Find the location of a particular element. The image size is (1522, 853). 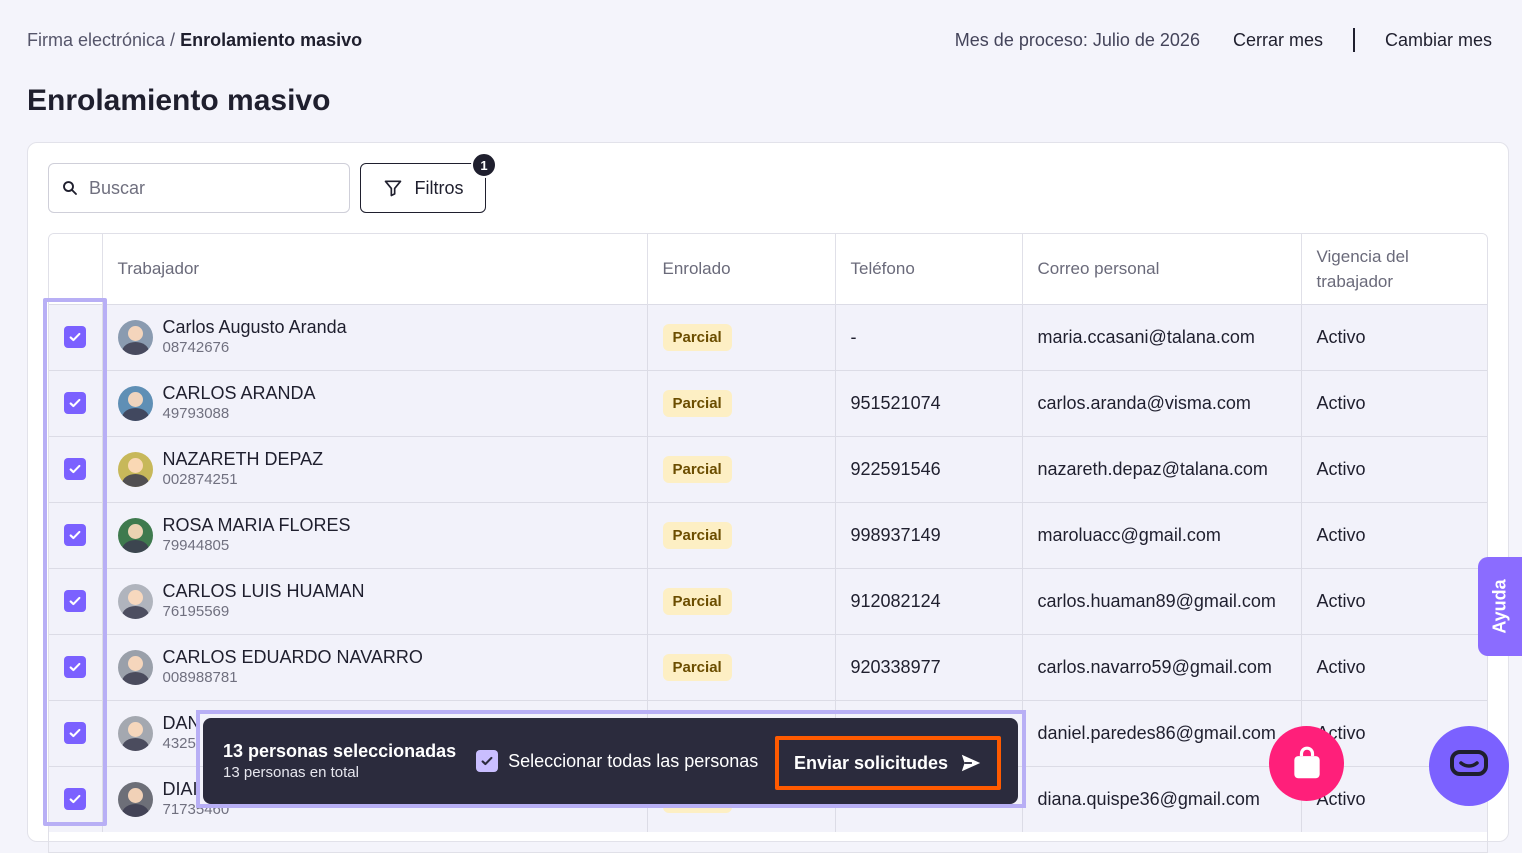

email-cell: maria.ccasani@talana.com is located at coordinates (1162, 336).